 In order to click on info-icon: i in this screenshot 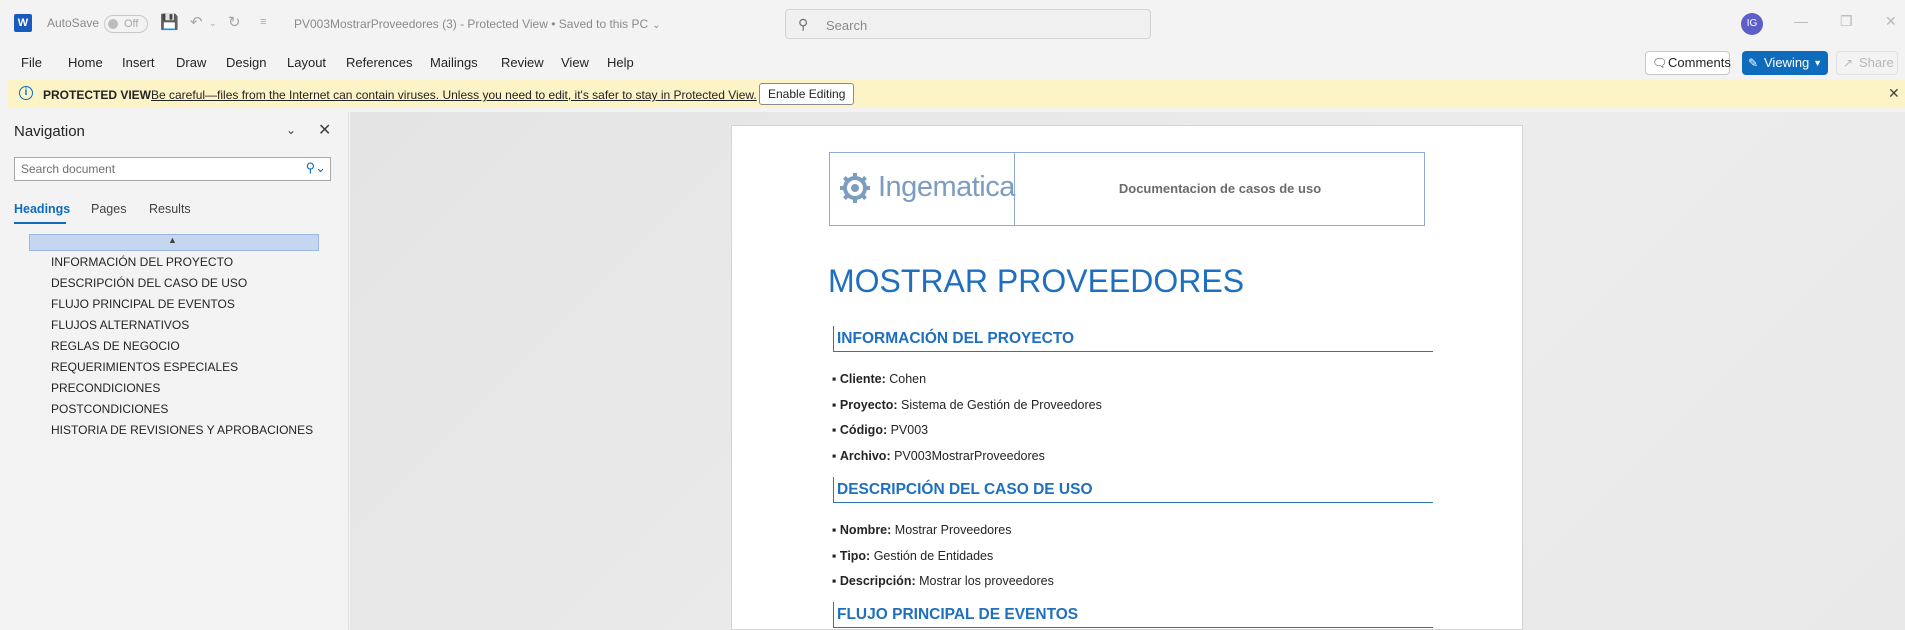, I will do `click(26, 93)`.